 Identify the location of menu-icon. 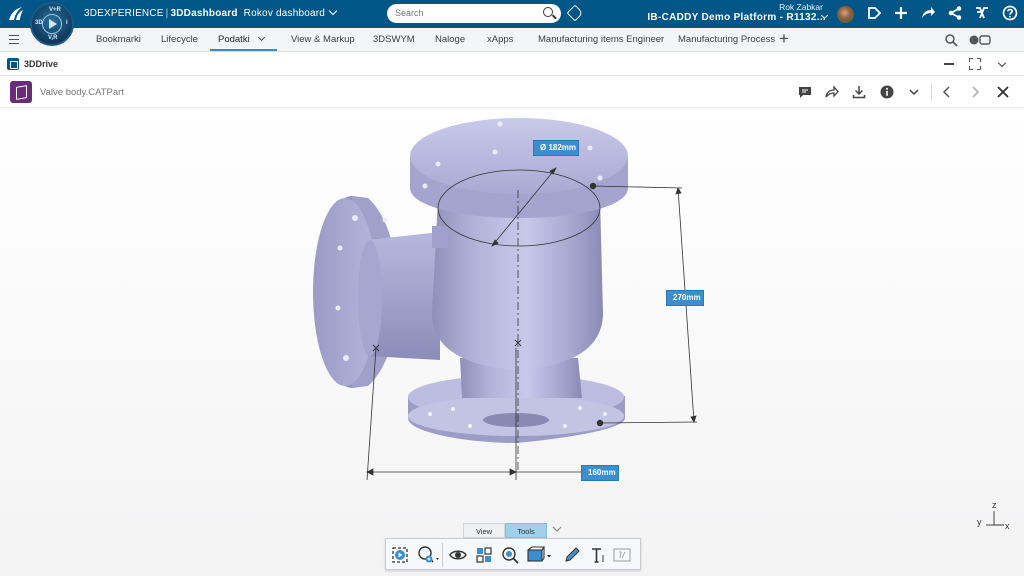
(14, 39).